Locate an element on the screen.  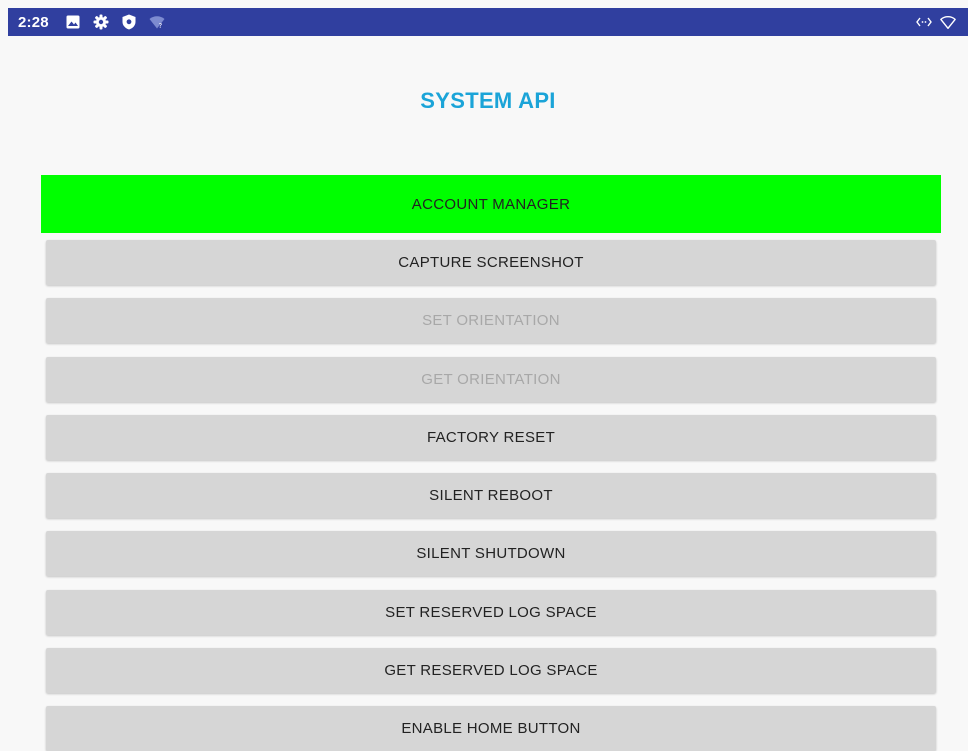
factory-reset-button: FACTORY RESET is located at coordinates (491, 437).